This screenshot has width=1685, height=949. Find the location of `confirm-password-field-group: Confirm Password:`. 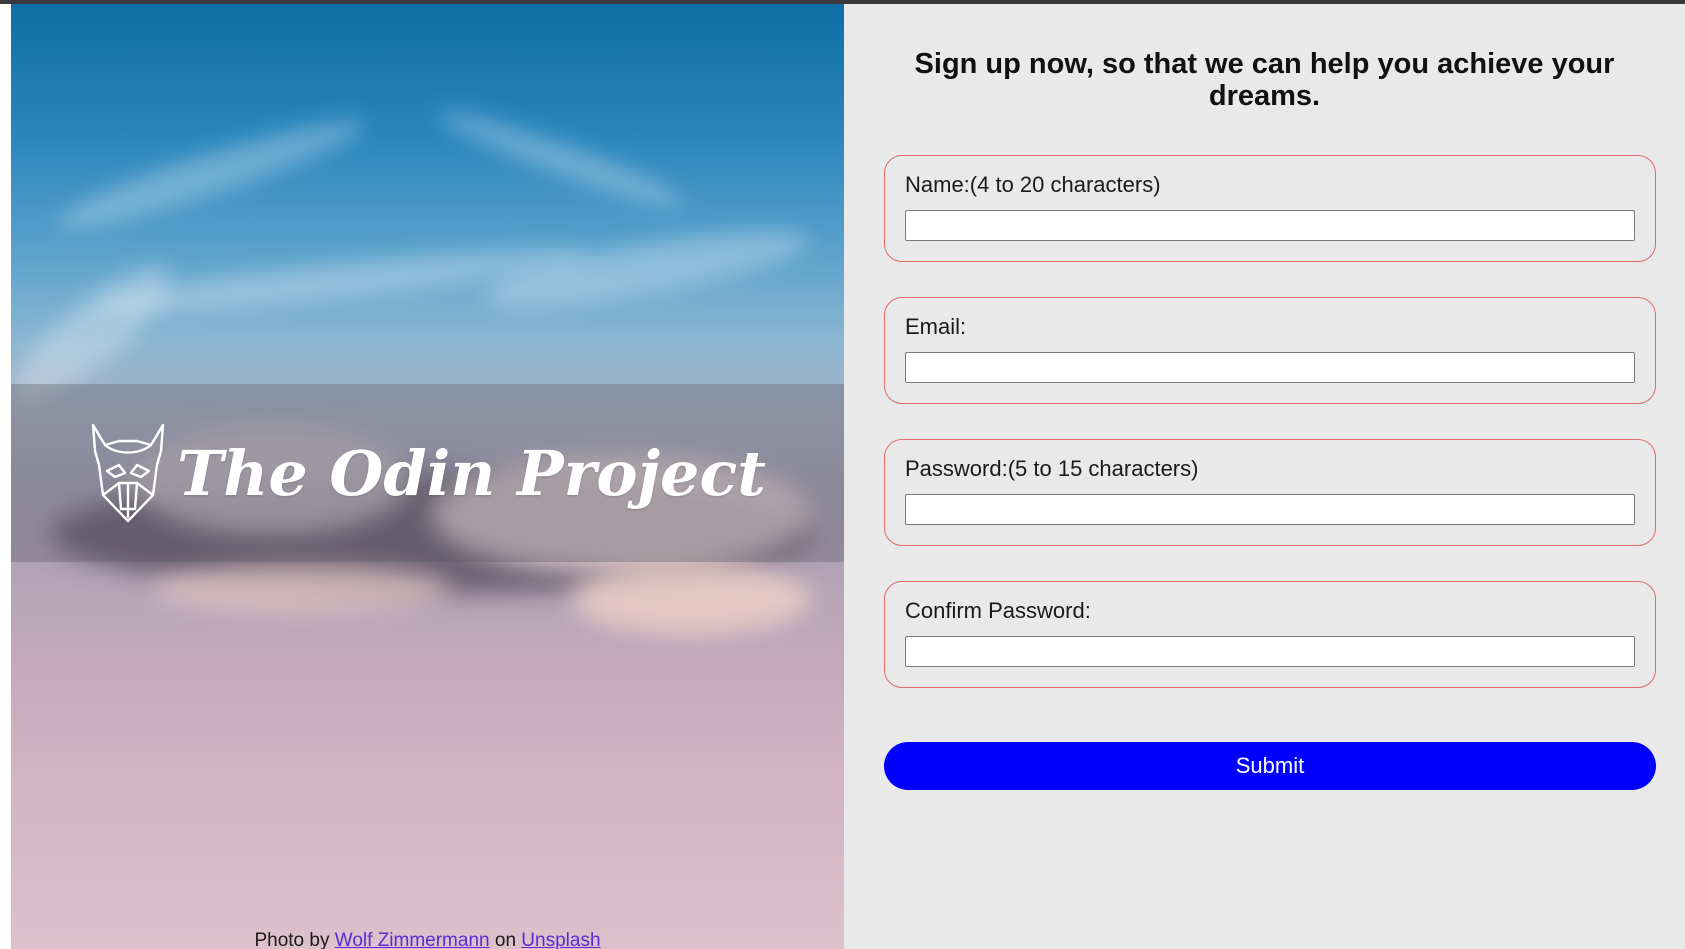

confirm-password-field-group: Confirm Password: is located at coordinates (1270, 634).